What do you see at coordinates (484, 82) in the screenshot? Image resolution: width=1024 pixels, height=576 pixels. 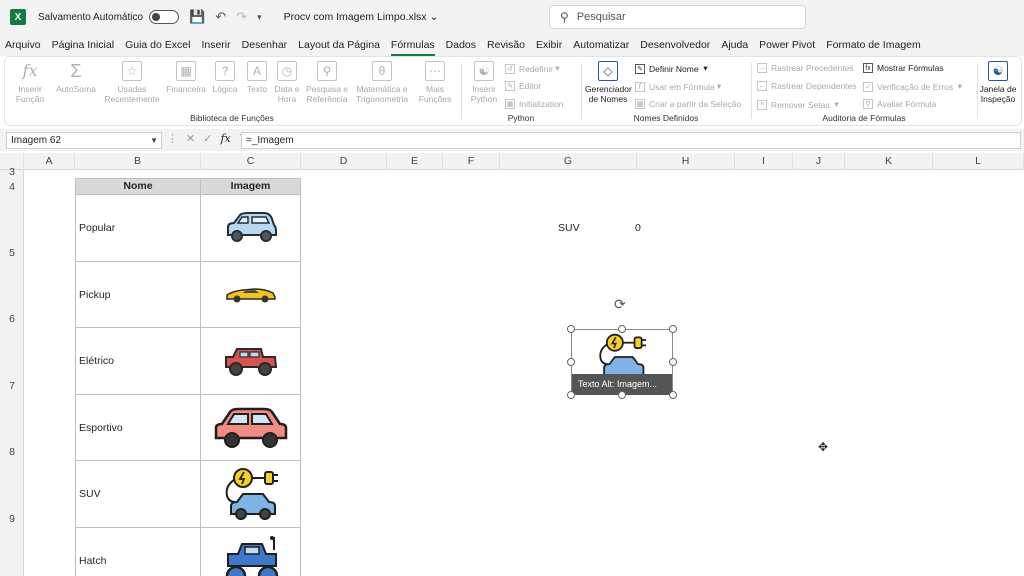 I see `insert-python-button: ☯ Inserir Python` at bounding box center [484, 82].